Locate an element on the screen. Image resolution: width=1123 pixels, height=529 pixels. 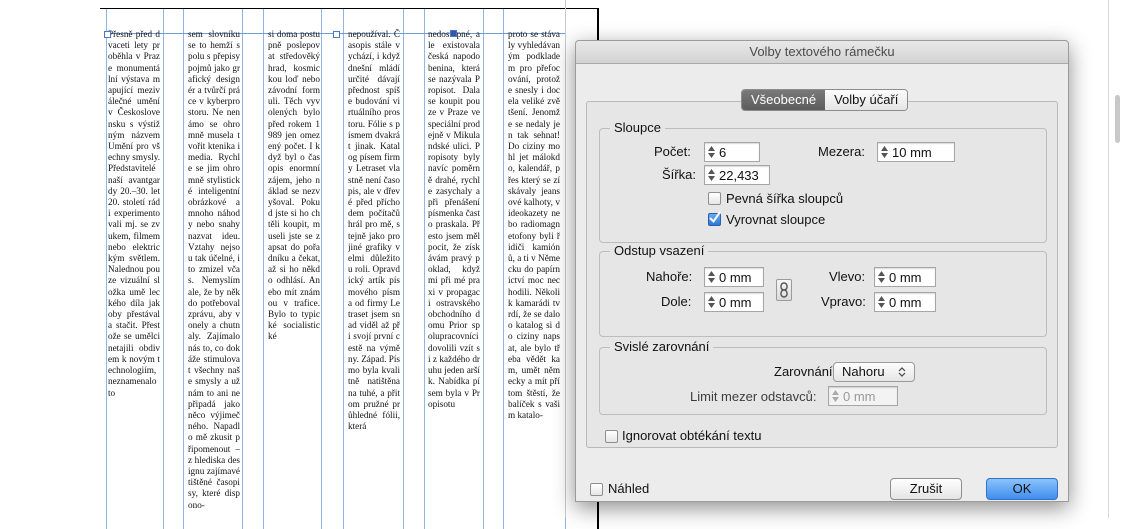
column-count-field is located at coordinates (732, 152).